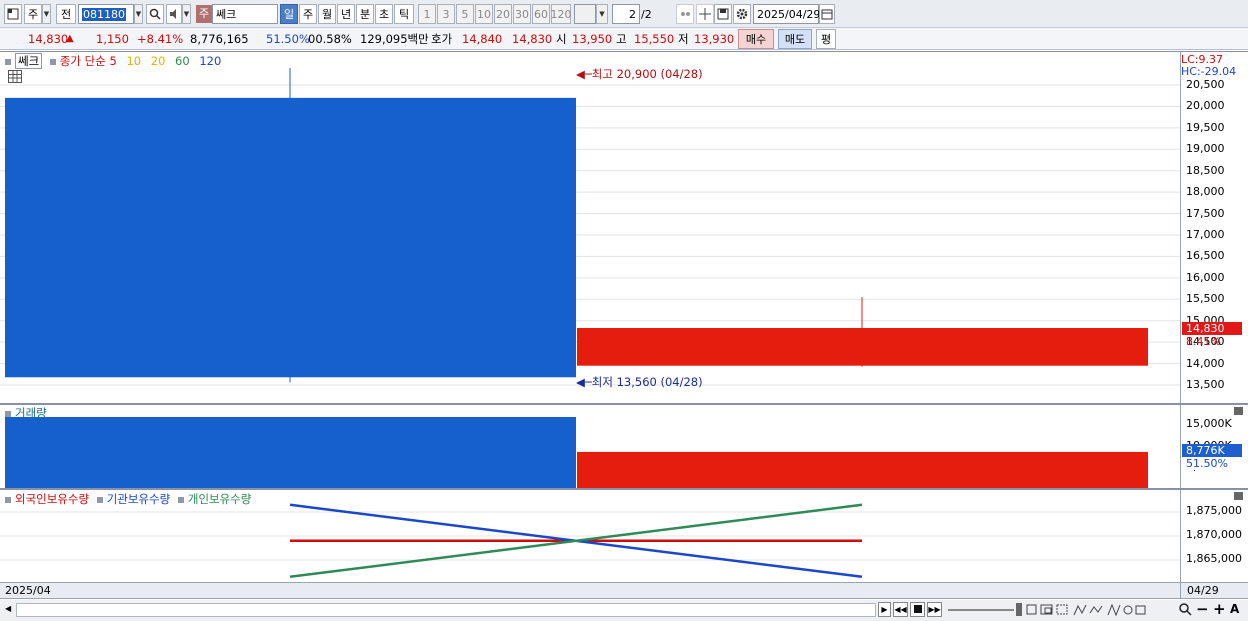  What do you see at coordinates (714, 39) in the screenshot?
I see `low-price: 13,930` at bounding box center [714, 39].